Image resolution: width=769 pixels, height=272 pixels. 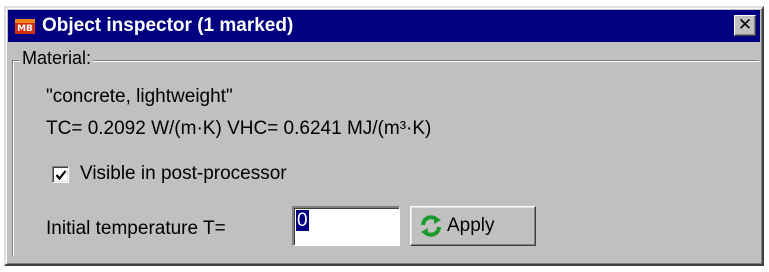 I want to click on apply-button: Apply, so click(x=473, y=226).